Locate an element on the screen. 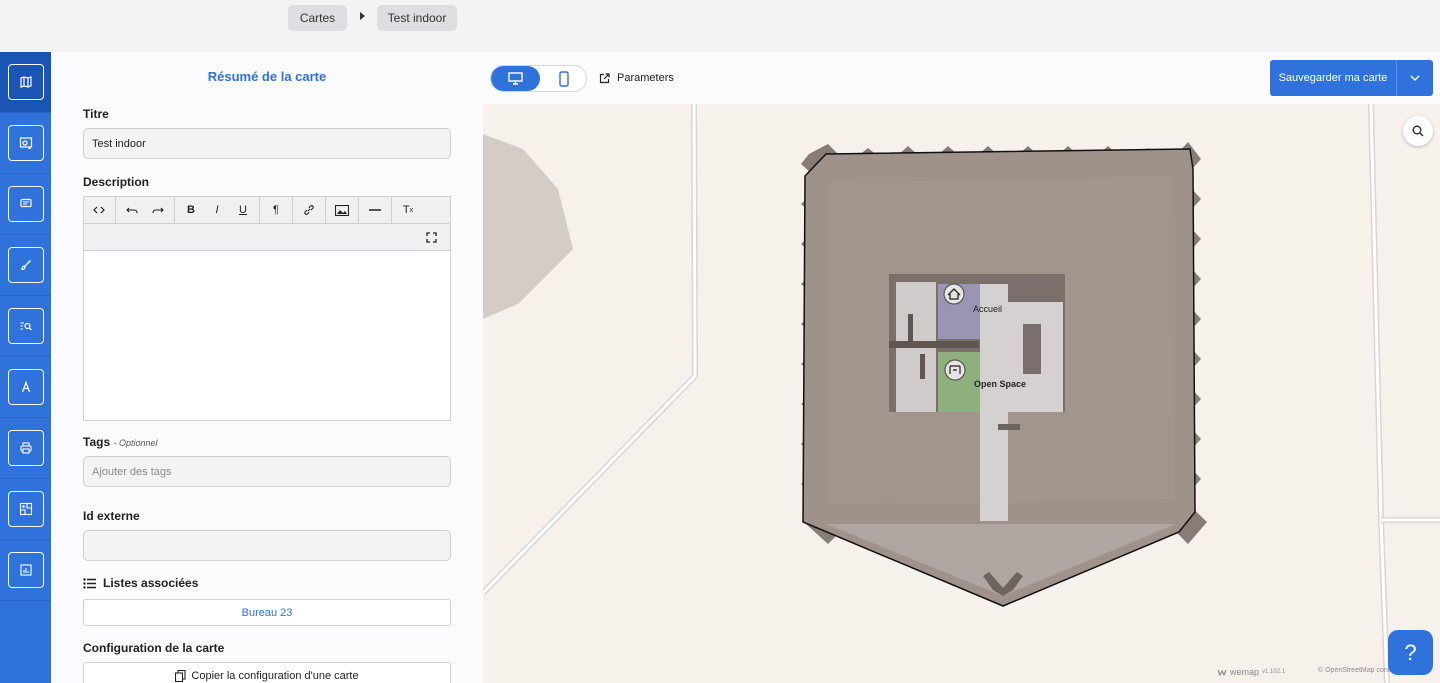 The width and height of the screenshot is (1440, 683). help-button: ? is located at coordinates (1410, 652).